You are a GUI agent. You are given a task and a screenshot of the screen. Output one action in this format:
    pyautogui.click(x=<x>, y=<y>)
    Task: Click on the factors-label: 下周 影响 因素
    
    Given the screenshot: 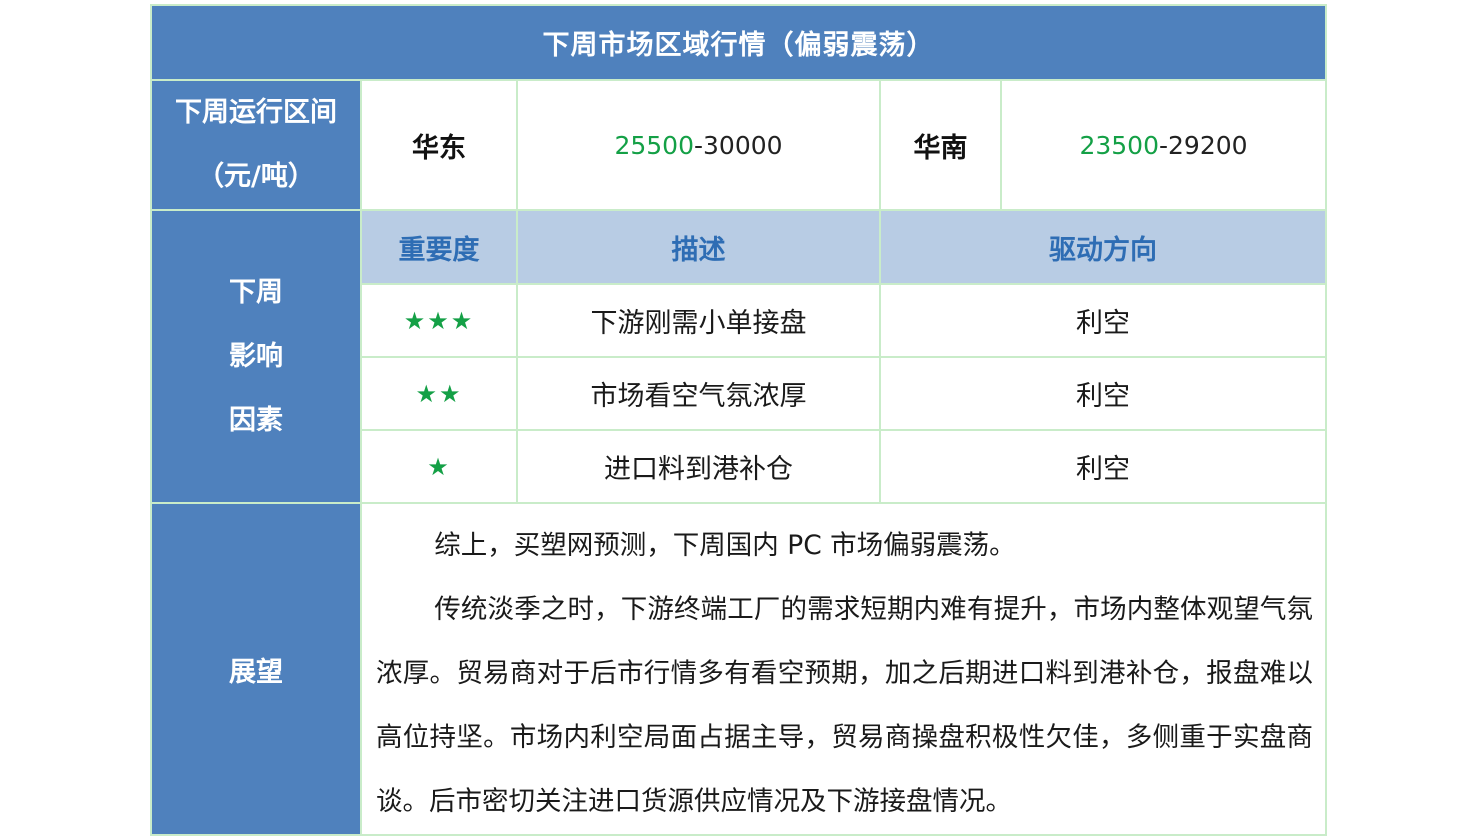 What is the action you would take?
    pyautogui.click(x=256, y=356)
    